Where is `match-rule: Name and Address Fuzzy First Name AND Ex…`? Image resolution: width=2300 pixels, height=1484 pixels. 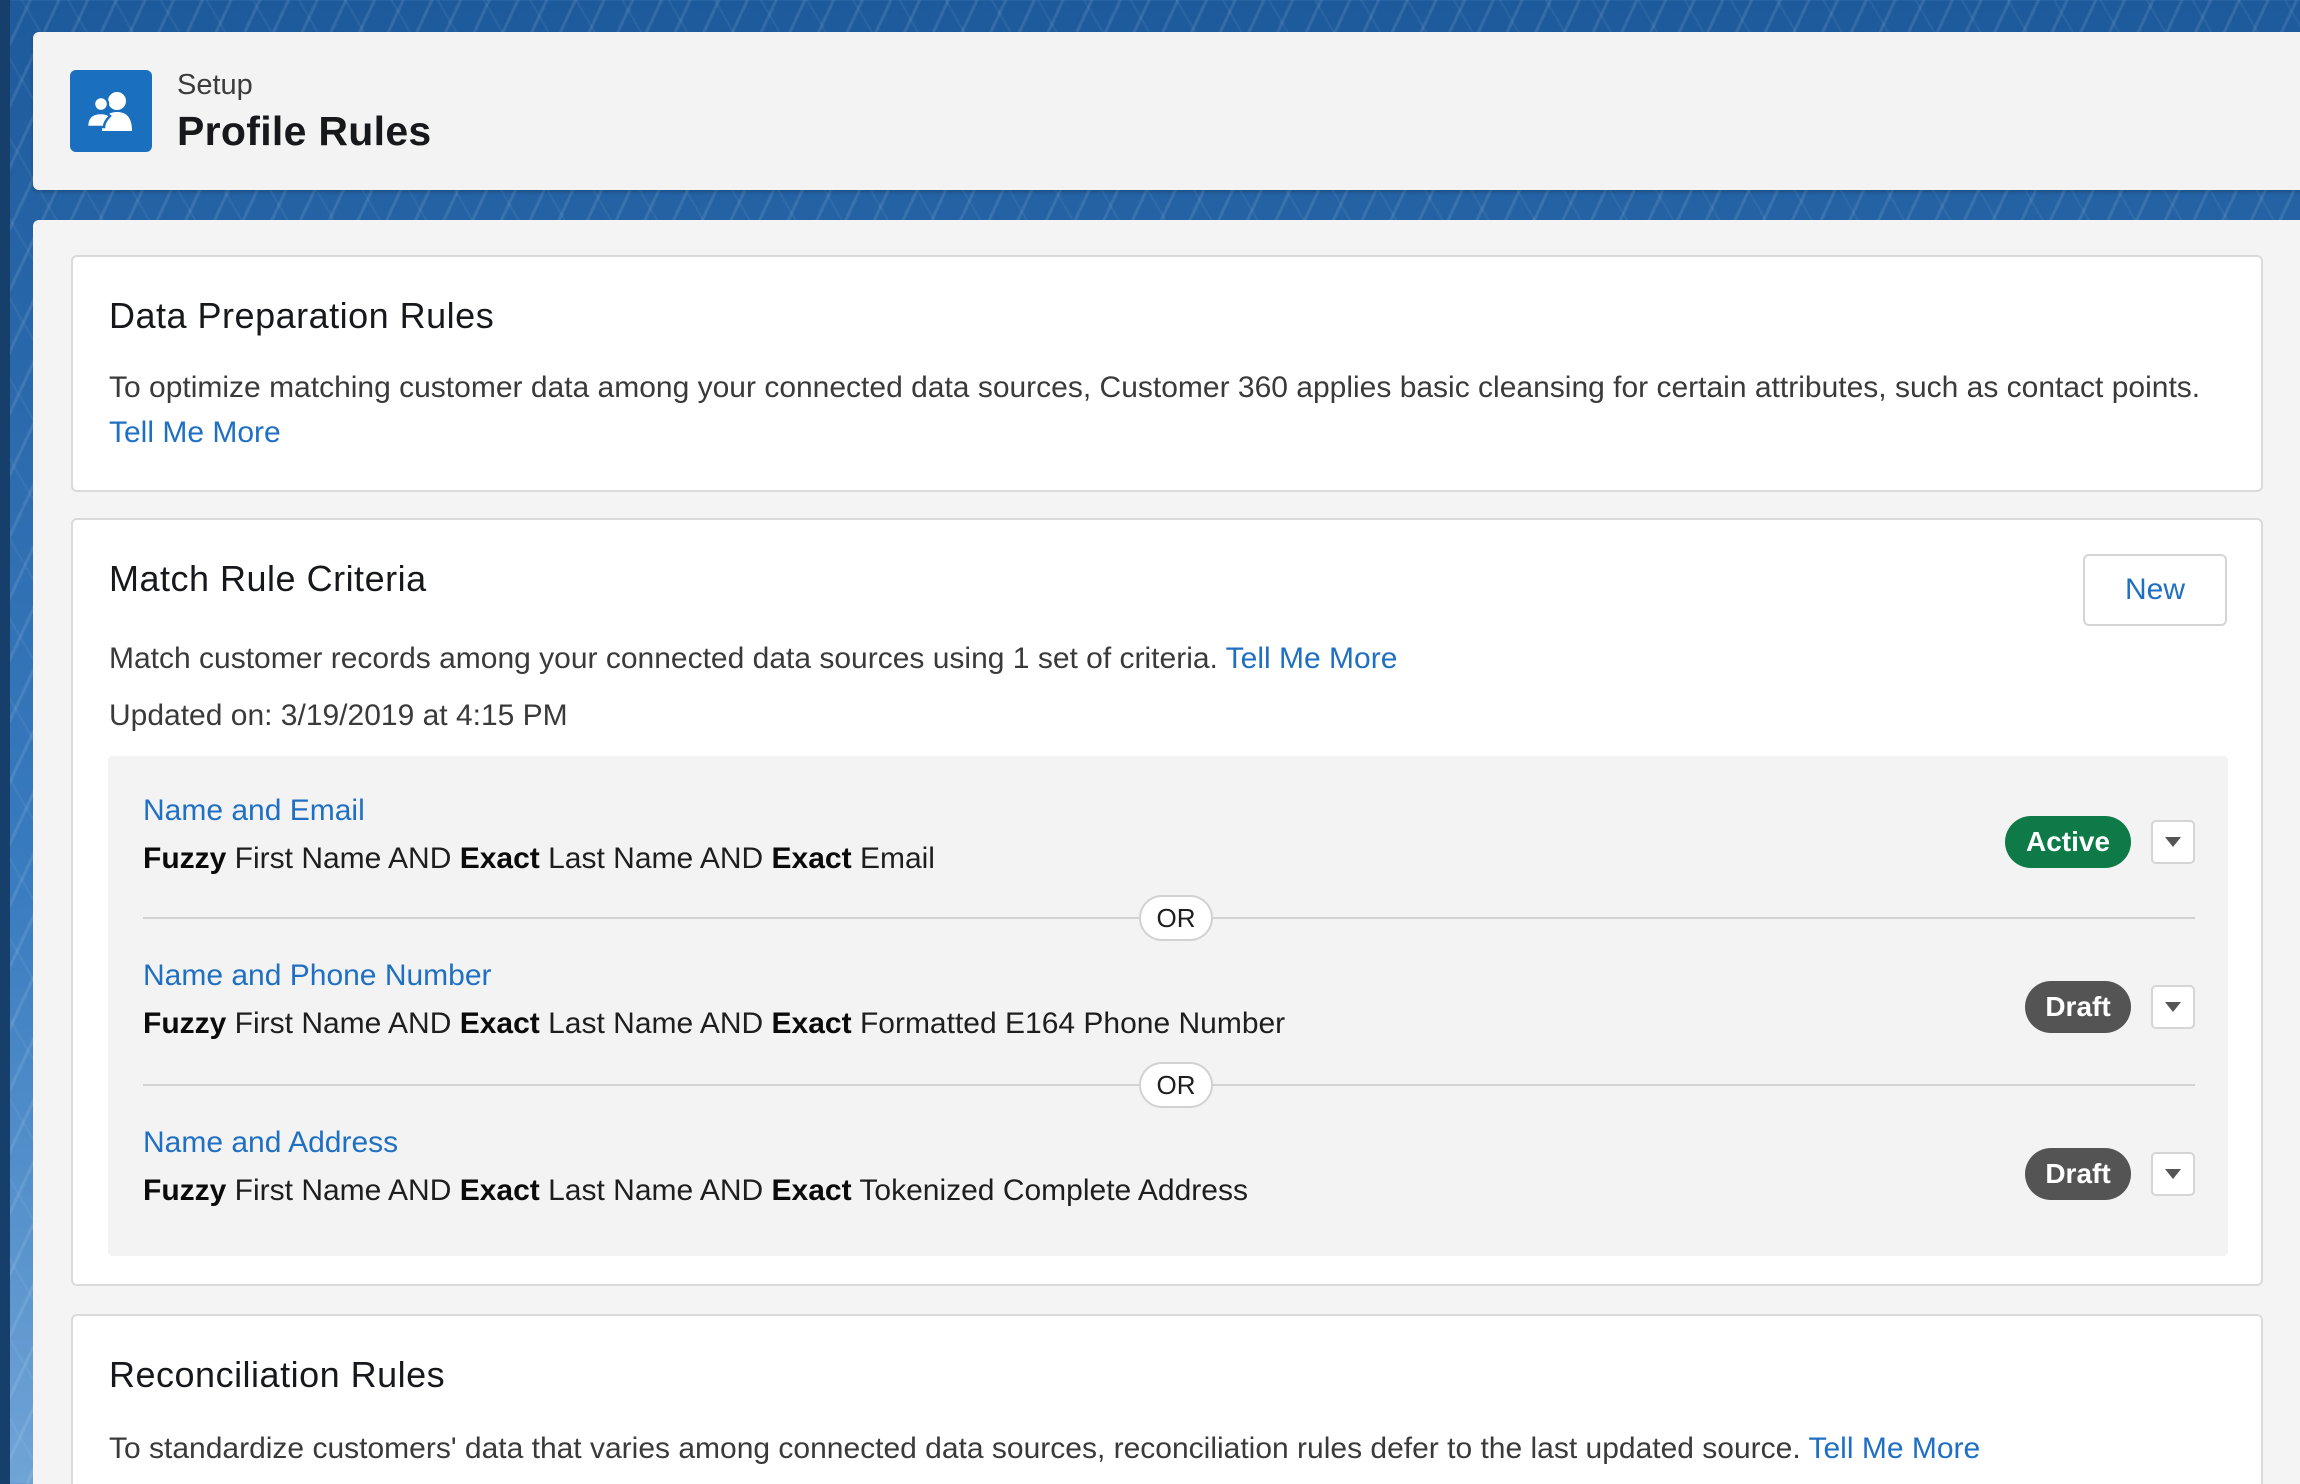 match-rule: Name and Address Fuzzy First Name AND Ex… is located at coordinates (1169, 1171).